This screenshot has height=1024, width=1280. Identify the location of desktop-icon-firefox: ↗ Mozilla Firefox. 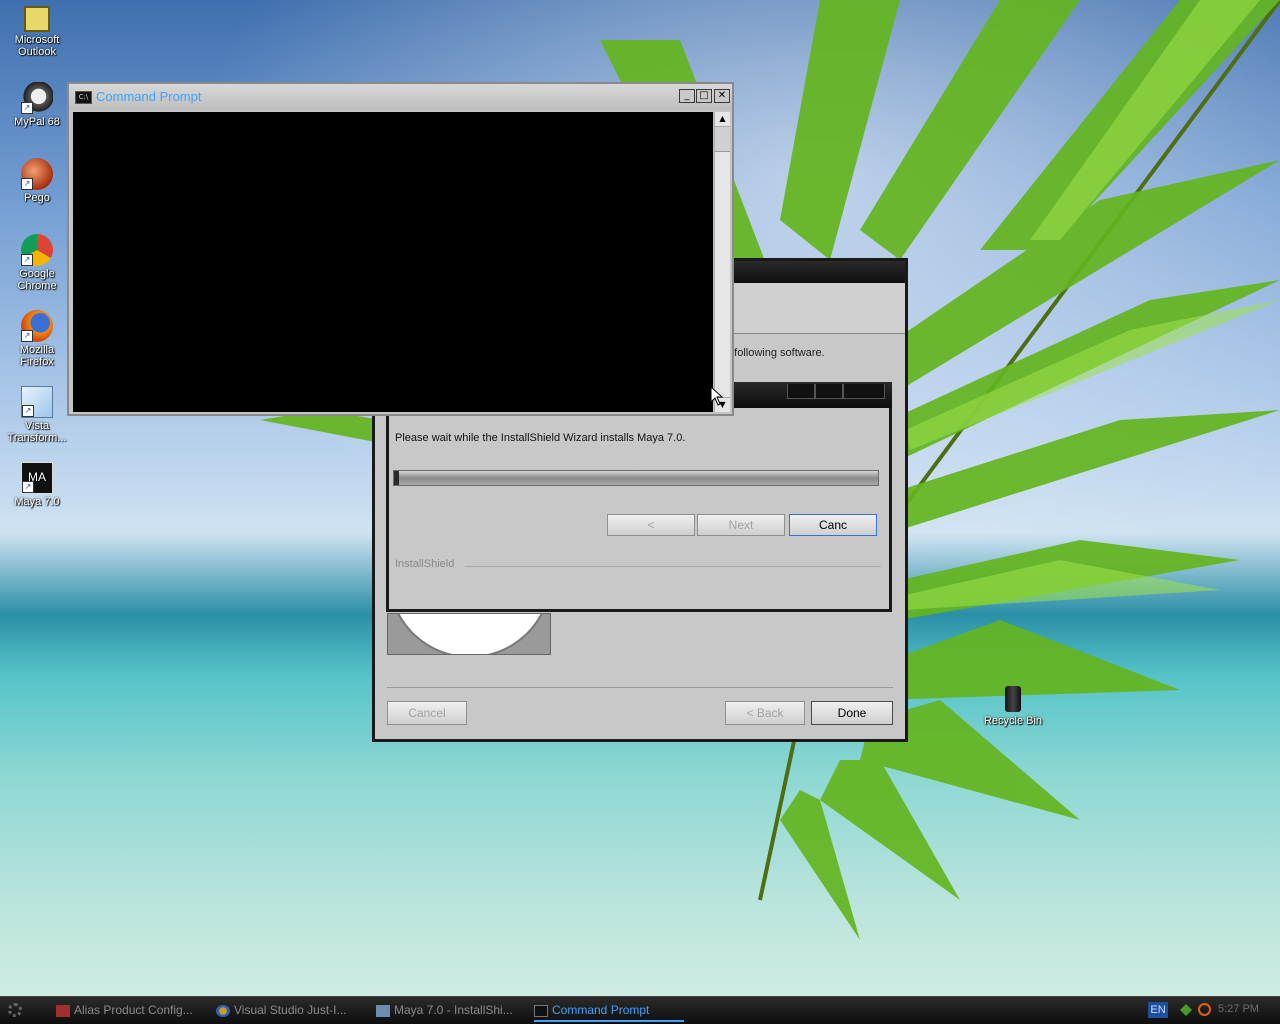
(37, 339).